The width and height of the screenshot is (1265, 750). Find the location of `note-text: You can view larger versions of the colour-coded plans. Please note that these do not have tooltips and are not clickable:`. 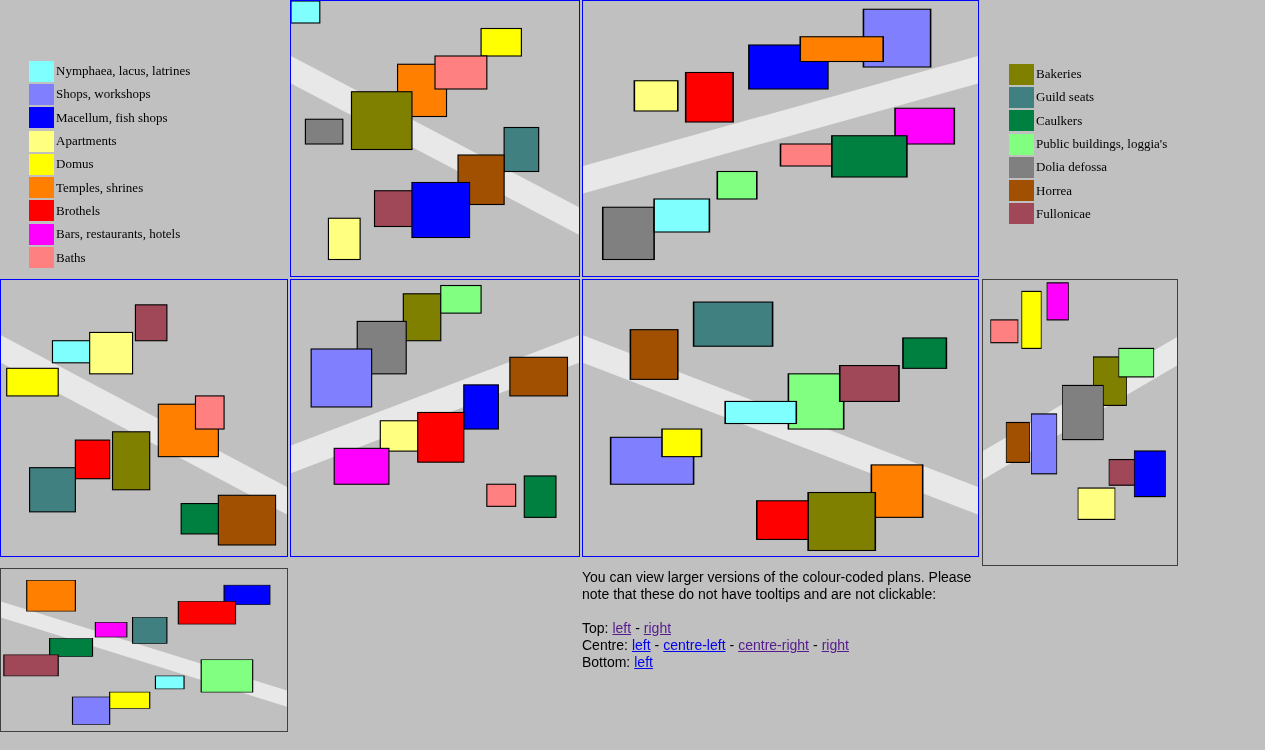

note-text: You can view larger versions of the colour-coded plans. Please note that these do not have tooltips and are not clickable: is located at coordinates (777, 586).